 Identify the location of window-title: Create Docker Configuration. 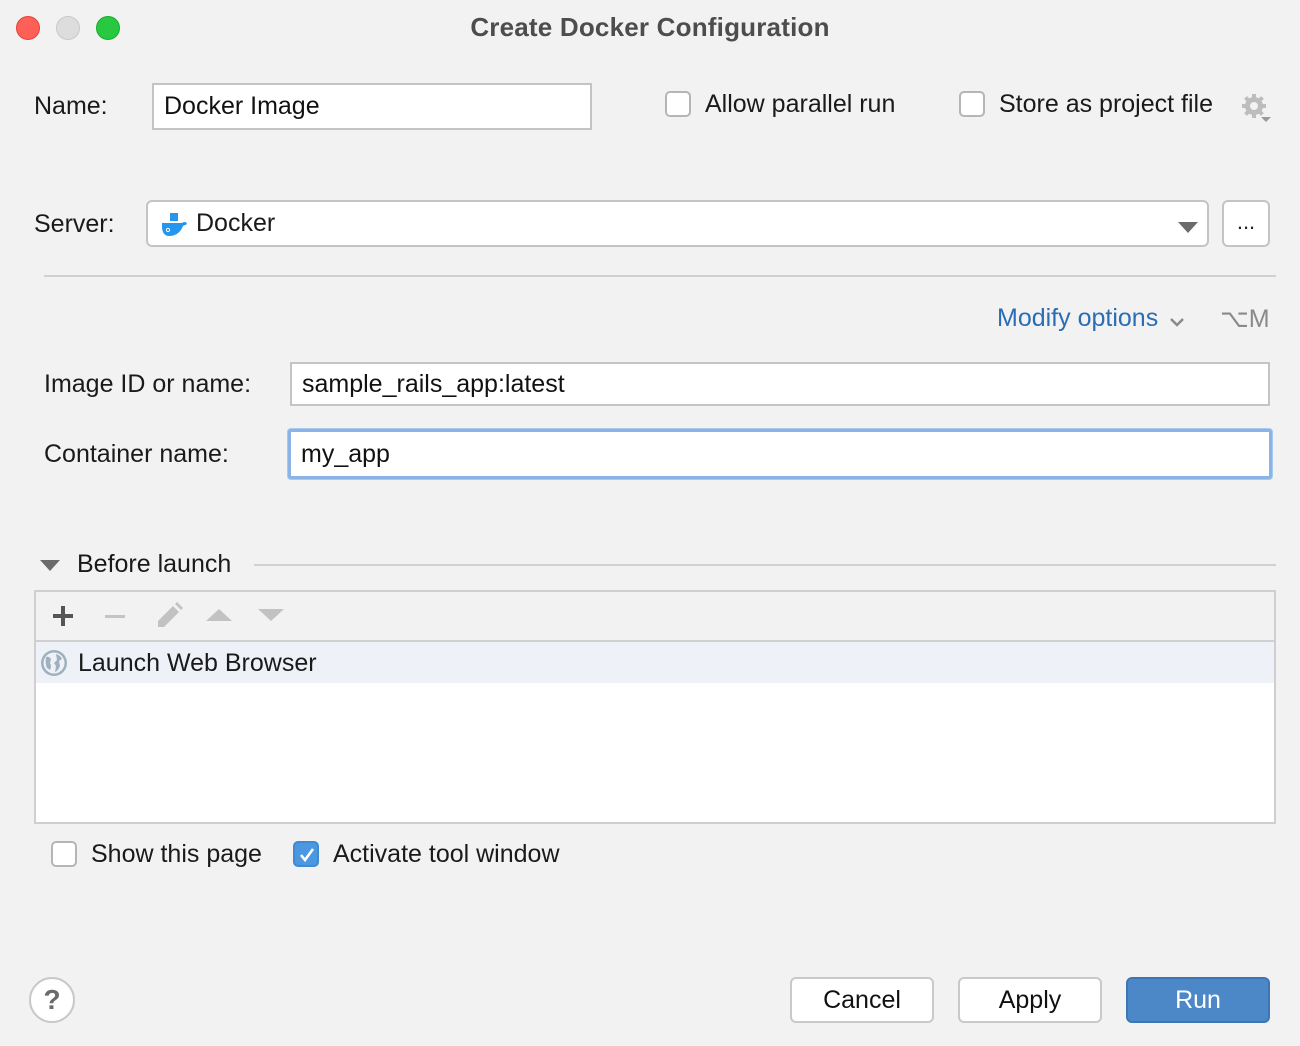
(650, 27).